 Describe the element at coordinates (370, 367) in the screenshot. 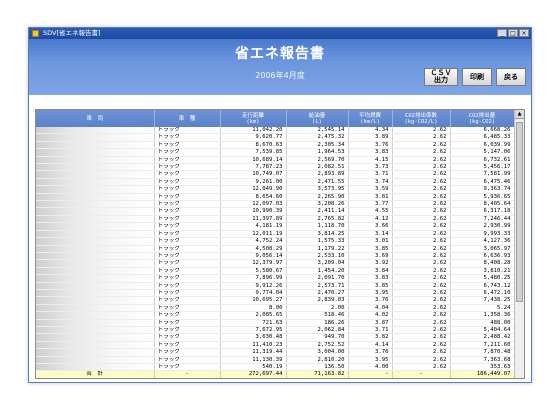

I see `avg-fuel-economy-cell: 4.00` at that location.